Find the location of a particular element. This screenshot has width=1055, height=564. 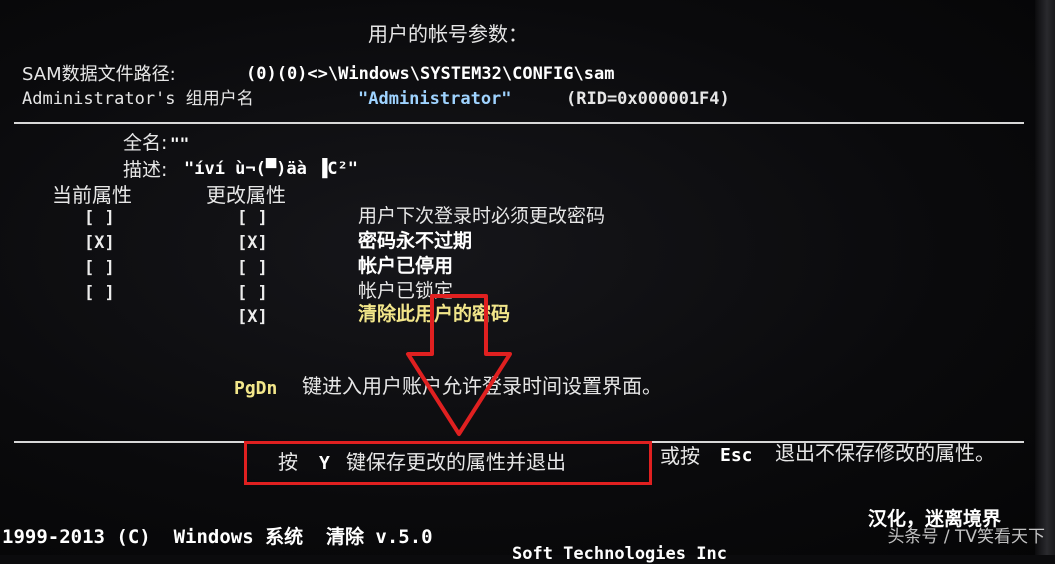

monitor-bezel is located at coordinates (1045, 277).